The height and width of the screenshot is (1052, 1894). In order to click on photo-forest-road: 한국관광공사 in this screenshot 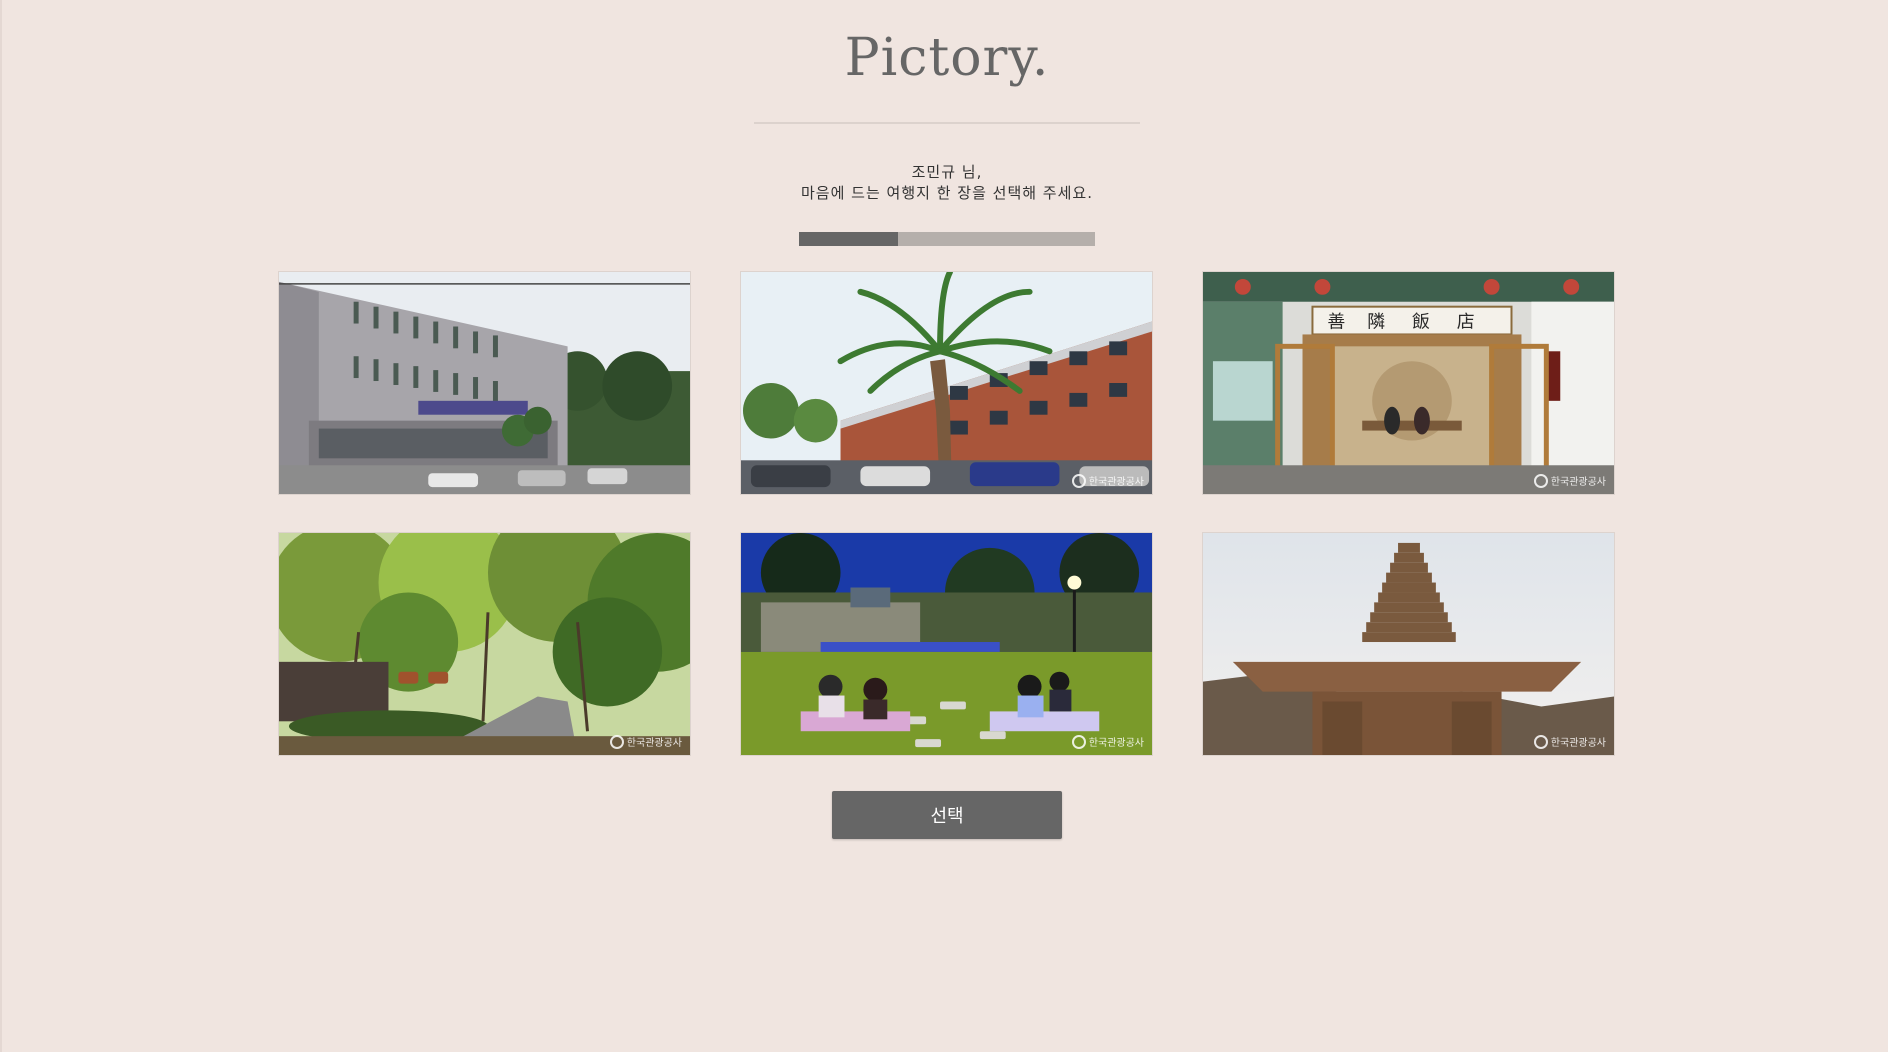, I will do `click(484, 644)`.